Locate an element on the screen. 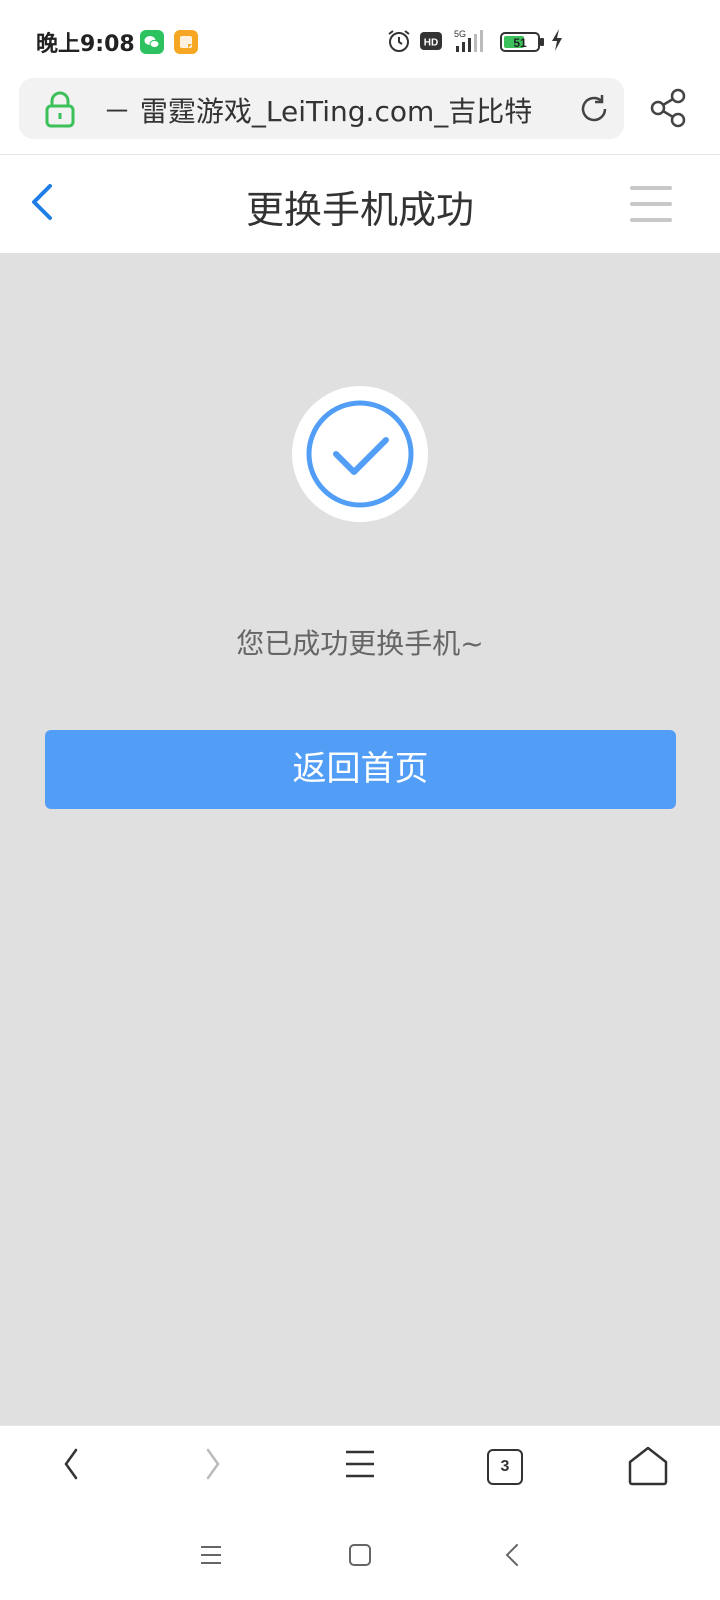 Image resolution: width=720 pixels, height=1600 pixels. alarm-icon is located at coordinates (399, 43).